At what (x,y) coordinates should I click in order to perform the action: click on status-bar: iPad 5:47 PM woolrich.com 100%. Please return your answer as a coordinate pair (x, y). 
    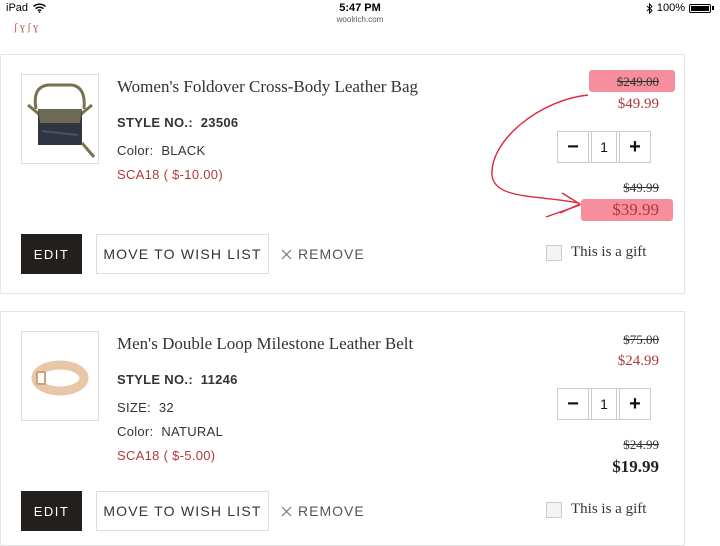
    Looking at the image, I should click on (360, 13).